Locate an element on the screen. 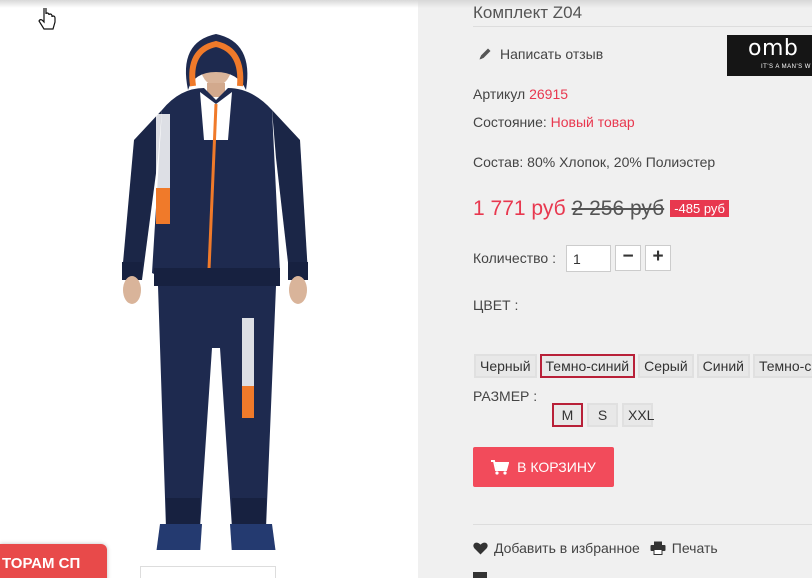 The image size is (812, 578). article-row: Артикул 26915 is located at coordinates (520, 94).